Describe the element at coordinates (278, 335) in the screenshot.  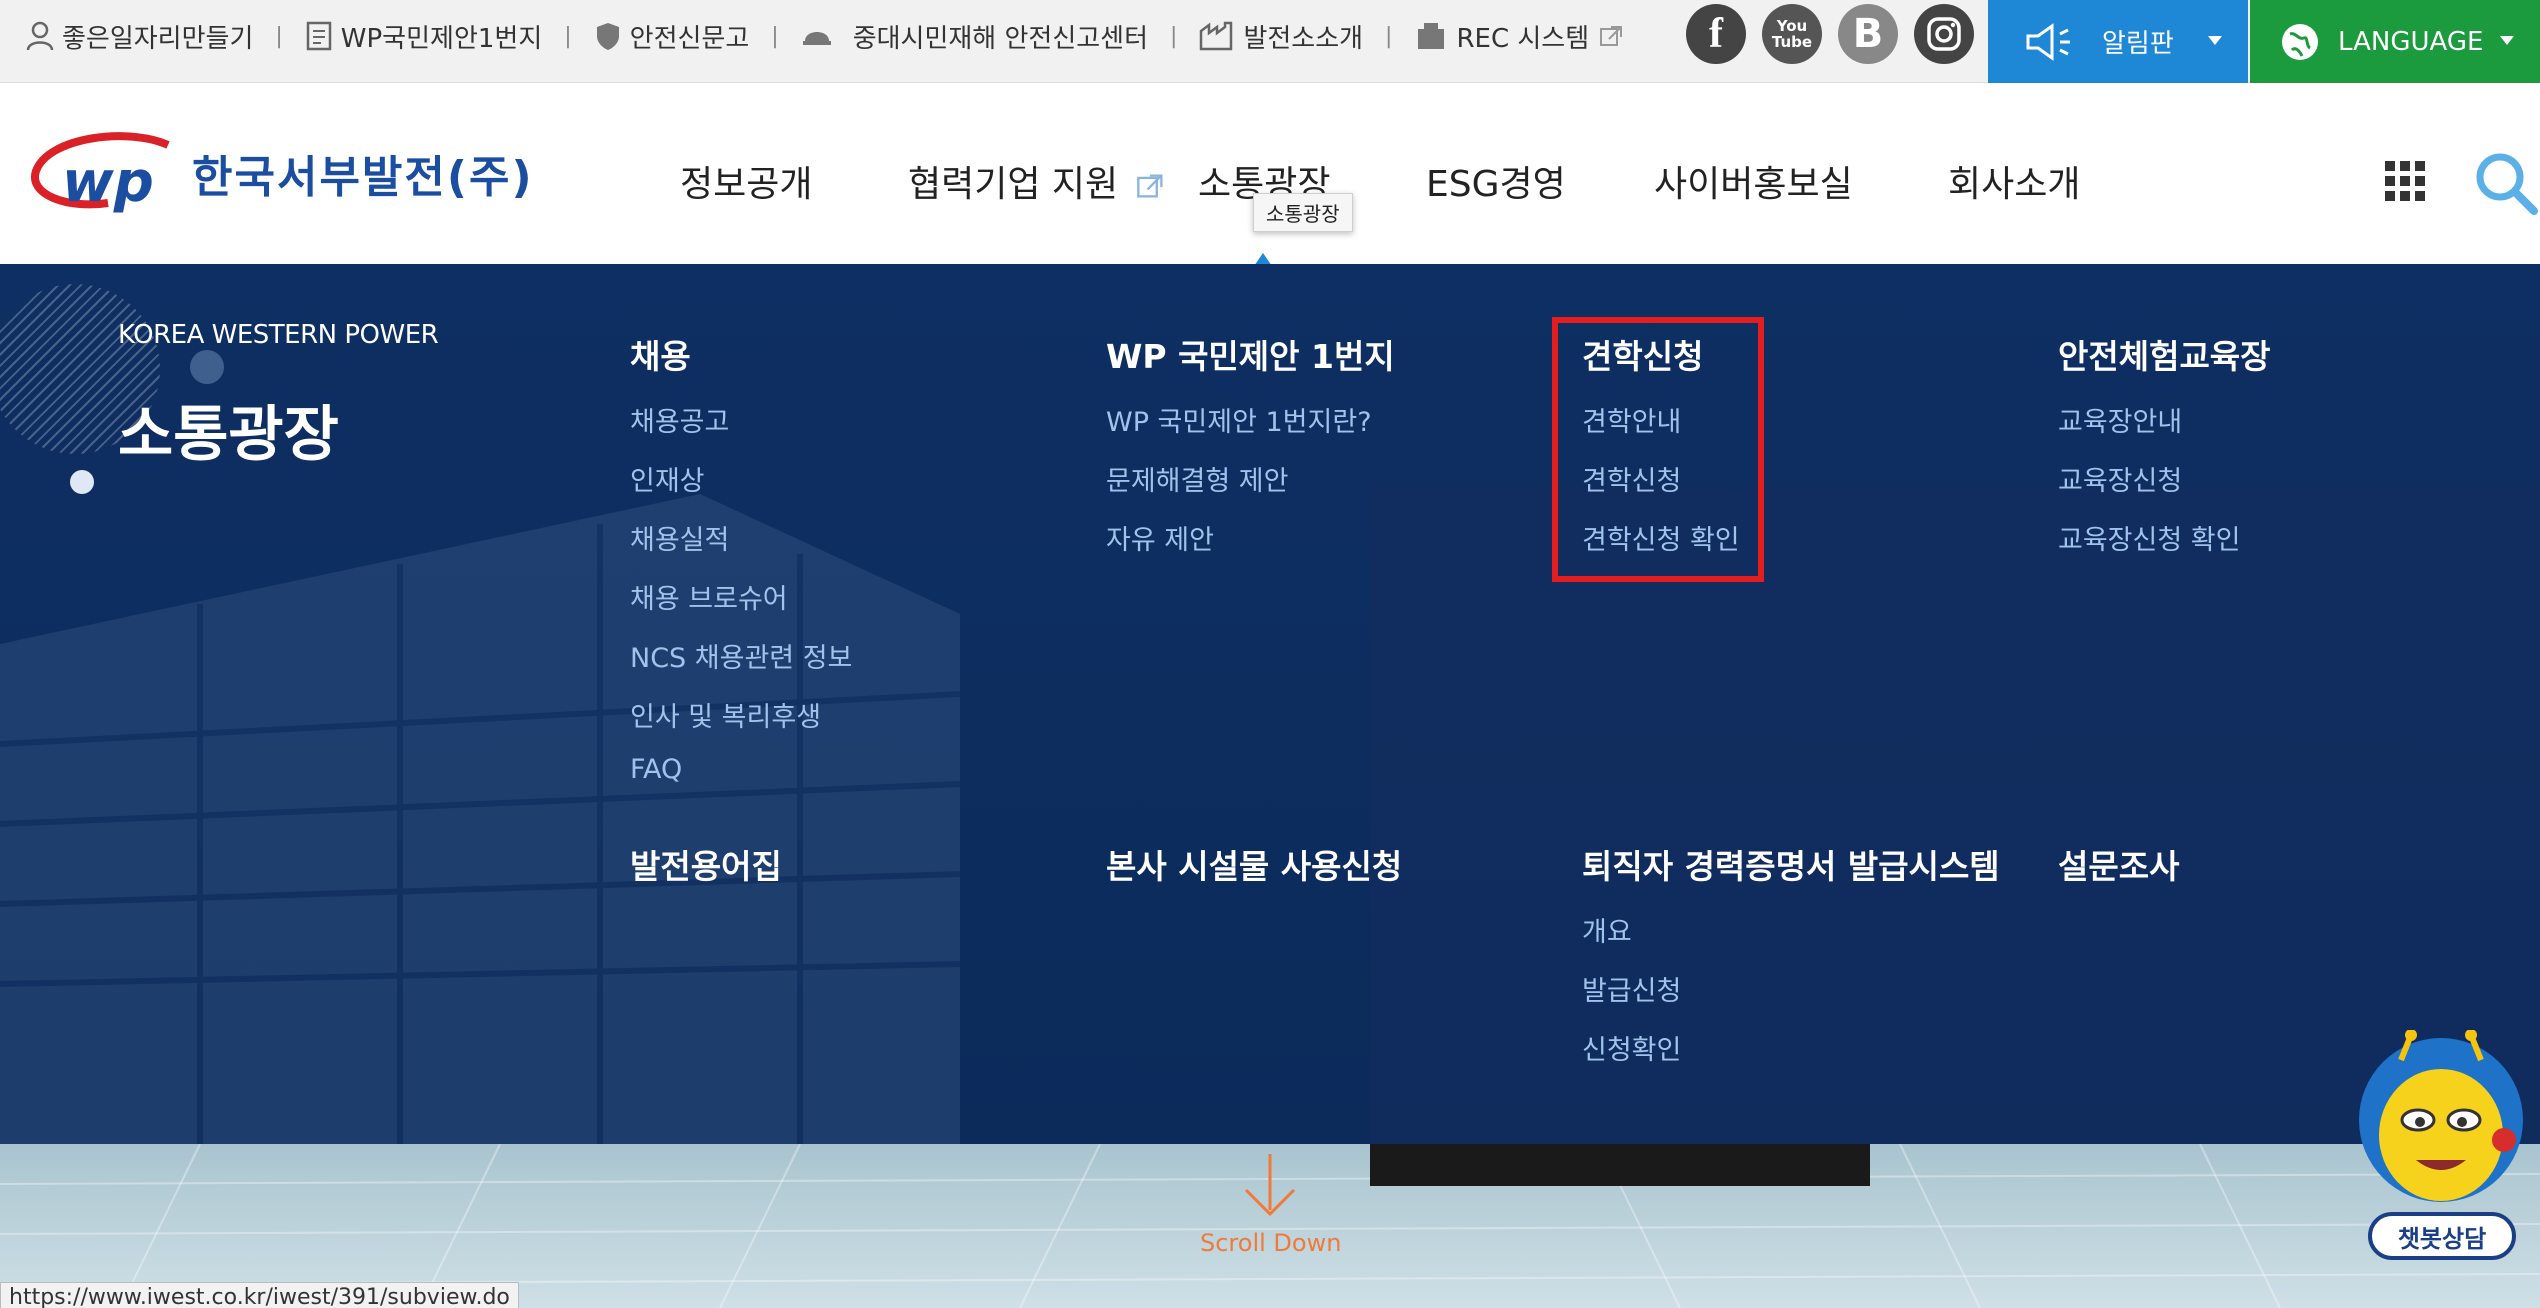
I see `brand-english: KOREA WESTERN POWER` at that location.